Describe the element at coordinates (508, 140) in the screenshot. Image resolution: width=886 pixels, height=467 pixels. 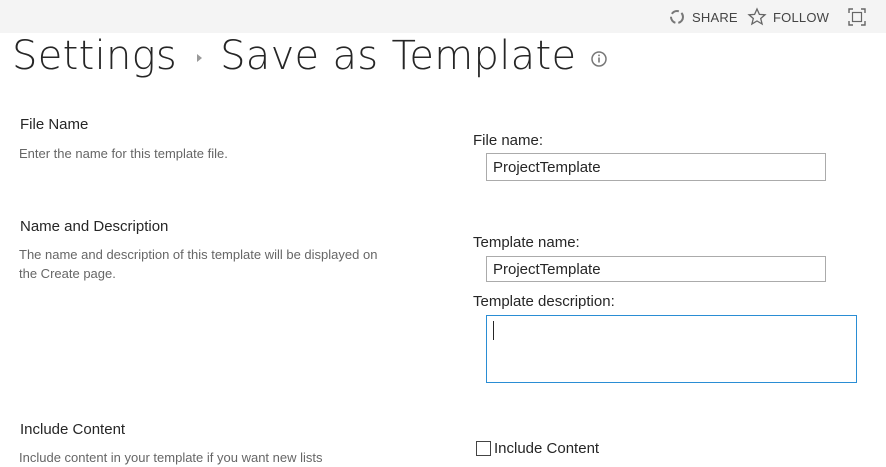
I see `file-name-label: File name:` at that location.